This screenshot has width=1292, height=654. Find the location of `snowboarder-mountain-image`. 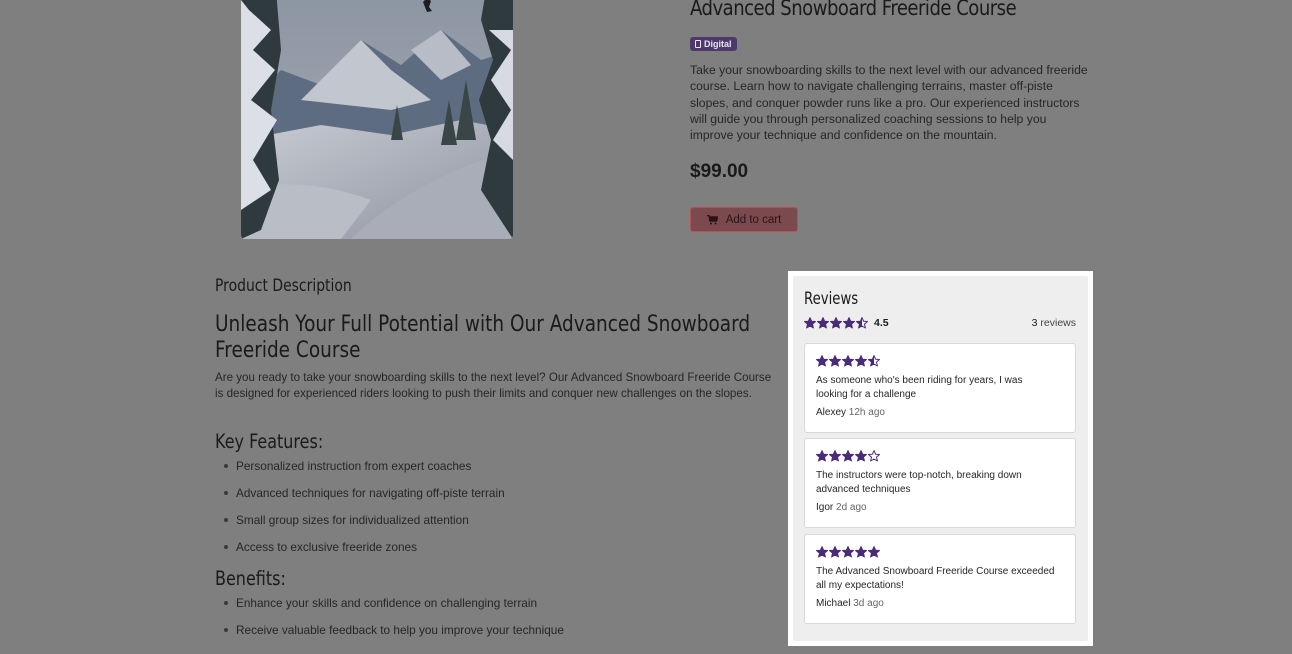

snowboarder-mountain-image is located at coordinates (377, 119).